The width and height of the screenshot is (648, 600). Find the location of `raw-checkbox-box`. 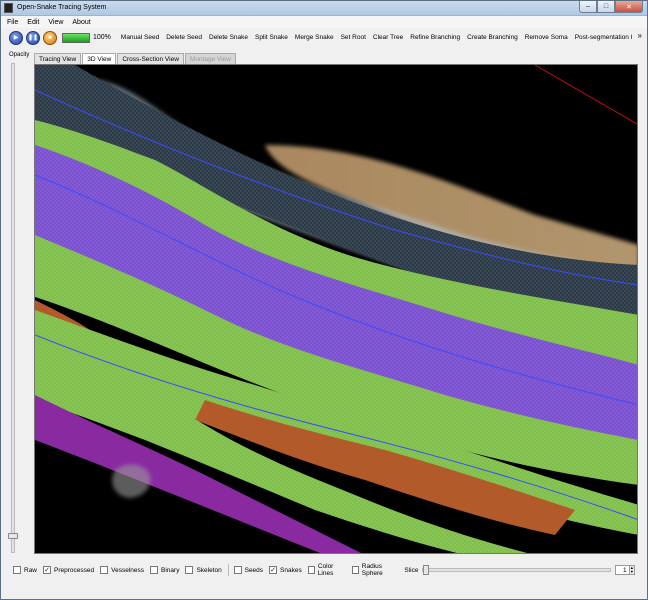

raw-checkbox-box is located at coordinates (17, 570).